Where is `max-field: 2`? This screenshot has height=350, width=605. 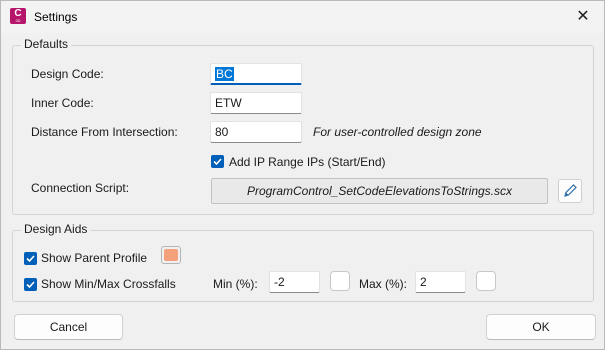 max-field: 2 is located at coordinates (440, 282).